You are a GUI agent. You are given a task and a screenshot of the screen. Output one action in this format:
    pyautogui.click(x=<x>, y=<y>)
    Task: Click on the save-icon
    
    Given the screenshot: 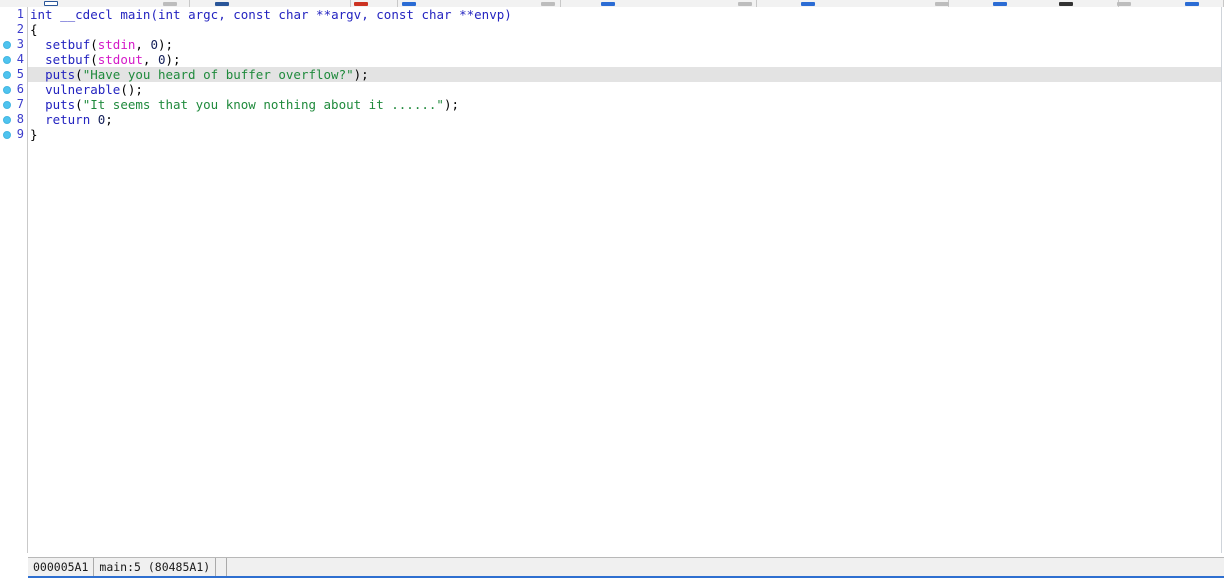 What is the action you would take?
    pyautogui.click(x=170, y=4)
    